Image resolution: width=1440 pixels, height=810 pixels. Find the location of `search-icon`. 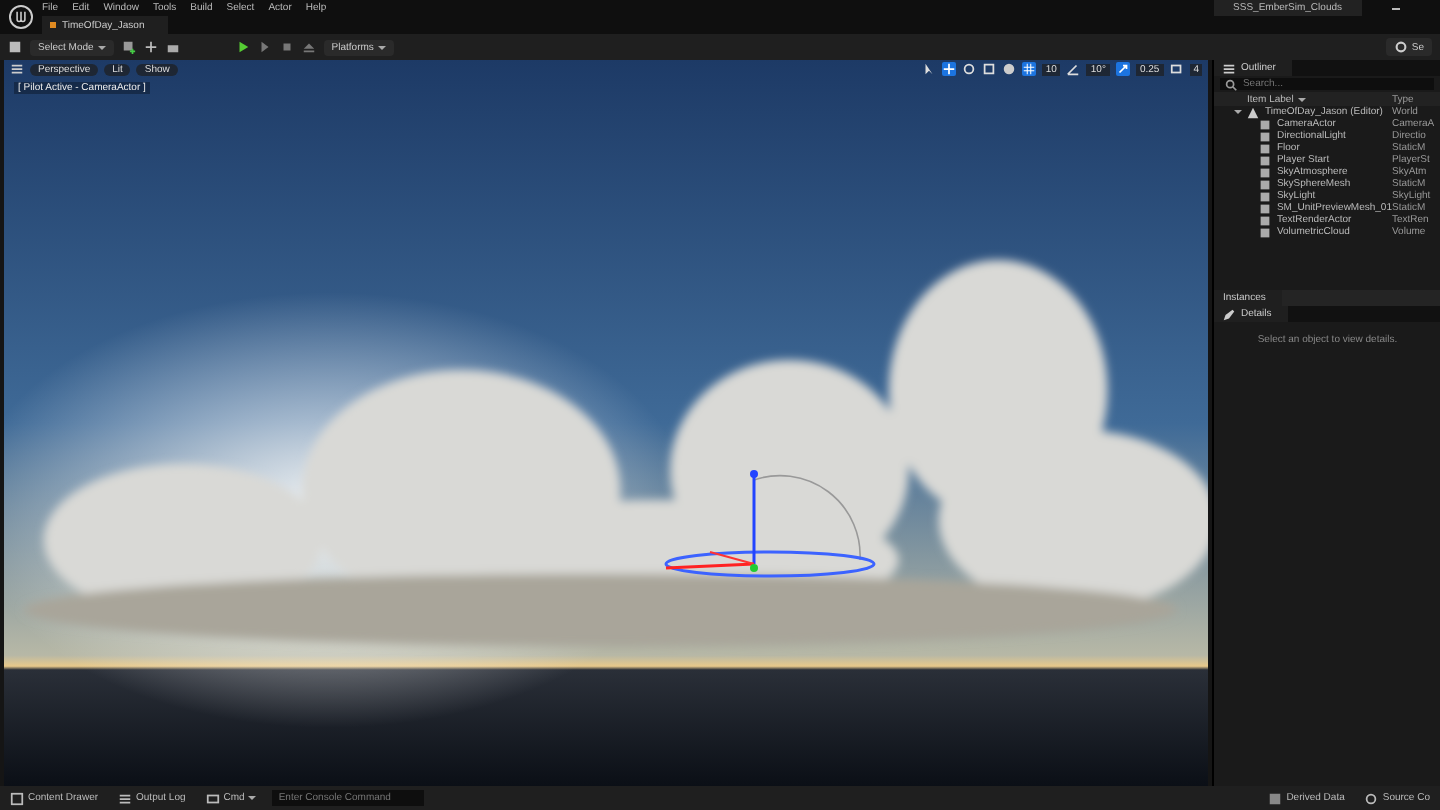

search-icon is located at coordinates (1231, 84).